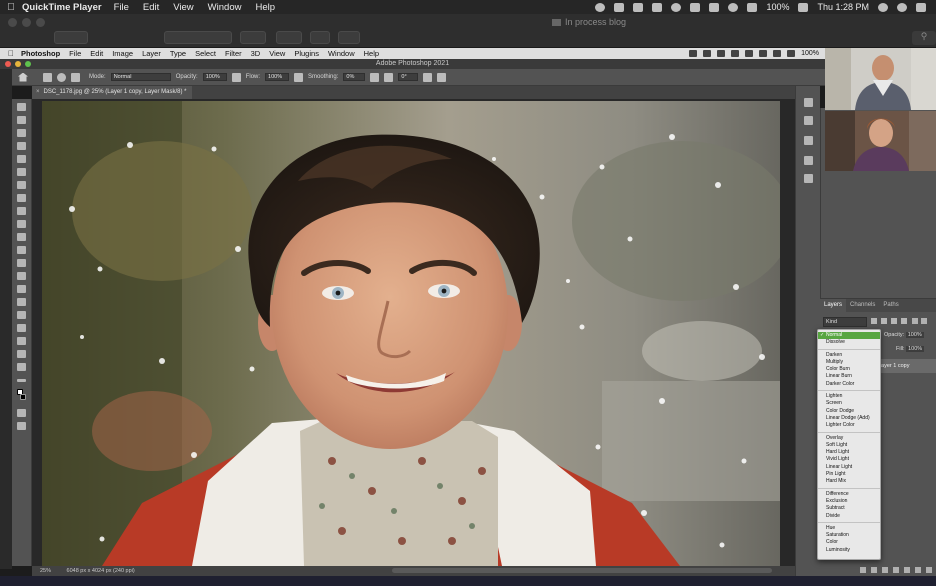  Describe the element at coordinates (21, 172) in the screenshot. I see `frame-tool-icon` at that location.